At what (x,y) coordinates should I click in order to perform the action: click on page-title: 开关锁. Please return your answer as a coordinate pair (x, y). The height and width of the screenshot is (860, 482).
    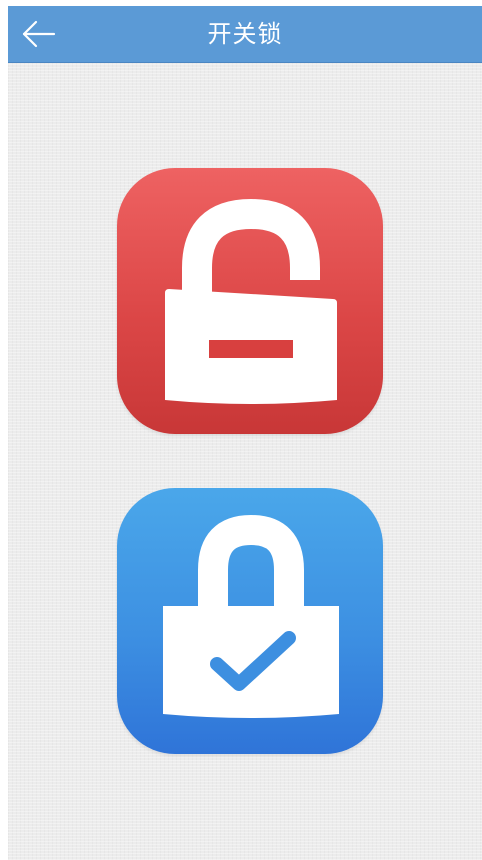
    Looking at the image, I should click on (245, 34).